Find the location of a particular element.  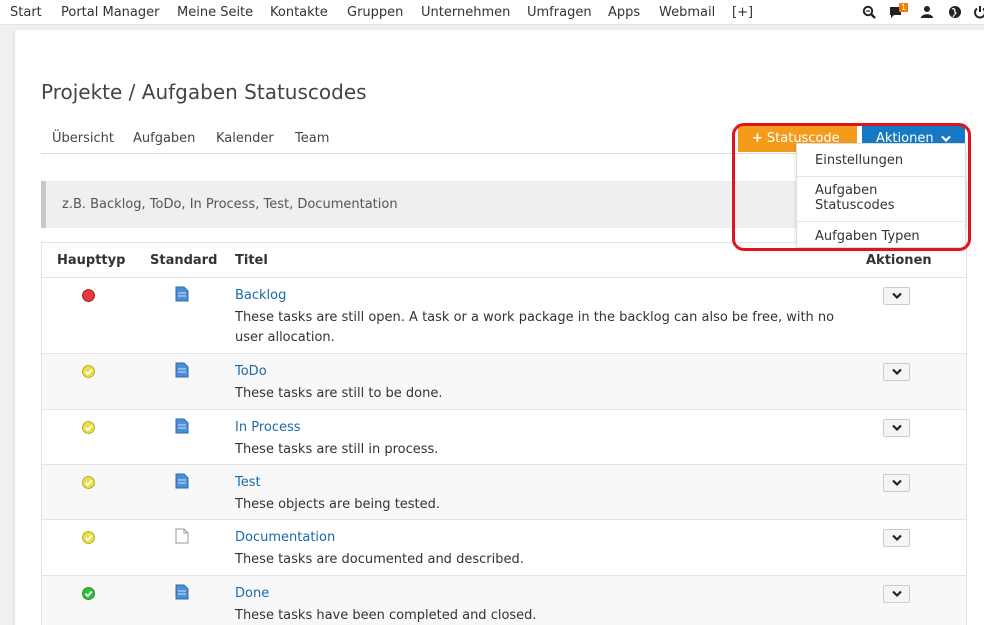

status-title-link: Backlog is located at coordinates (260, 295).